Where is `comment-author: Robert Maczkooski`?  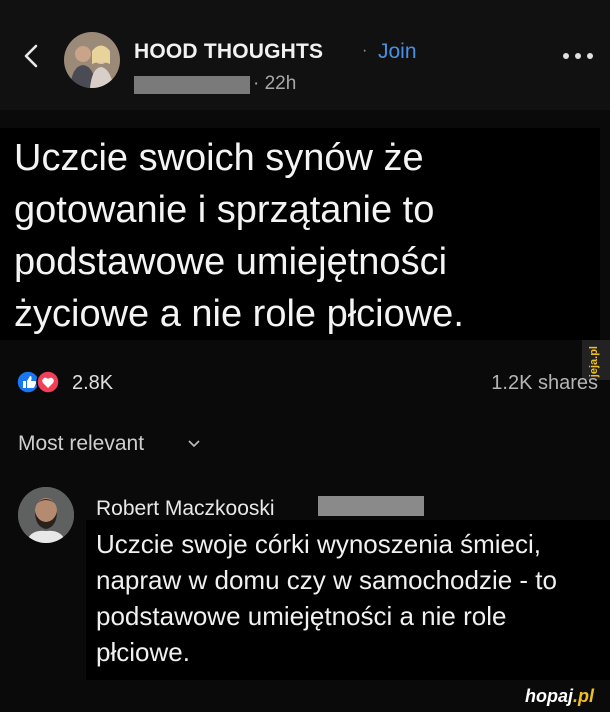 comment-author: Robert Maczkooski is located at coordinates (185, 509).